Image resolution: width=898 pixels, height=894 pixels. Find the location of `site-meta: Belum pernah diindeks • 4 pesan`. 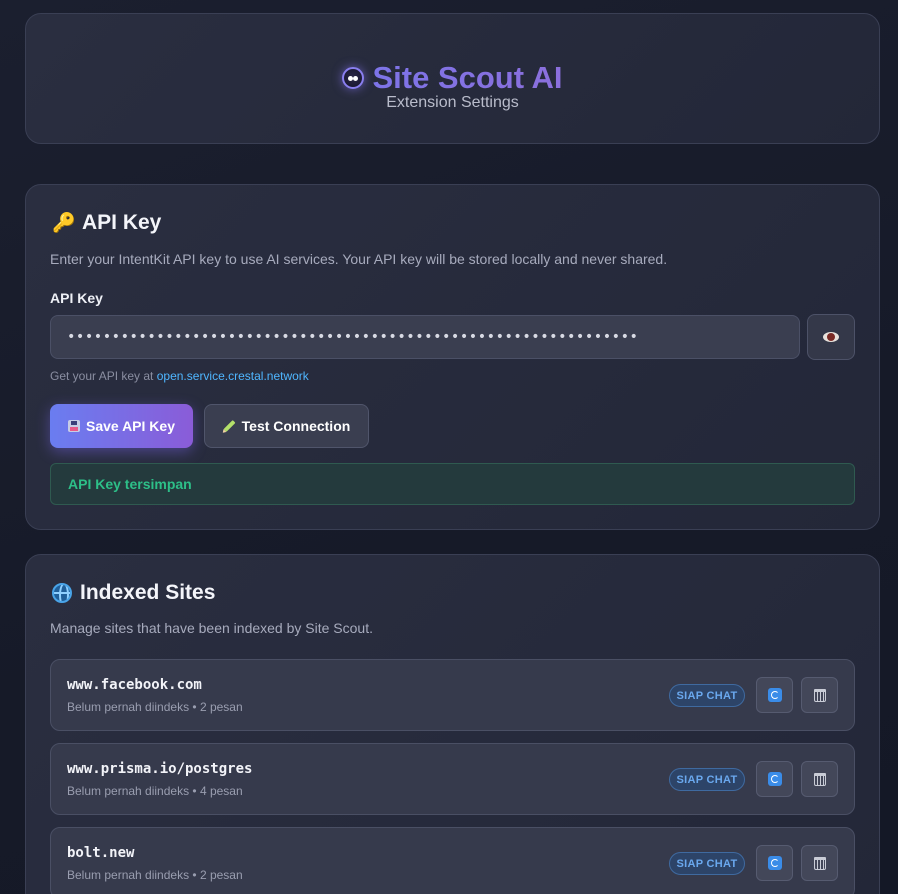

site-meta: Belum pernah diindeks • 4 pesan is located at coordinates (155, 791).